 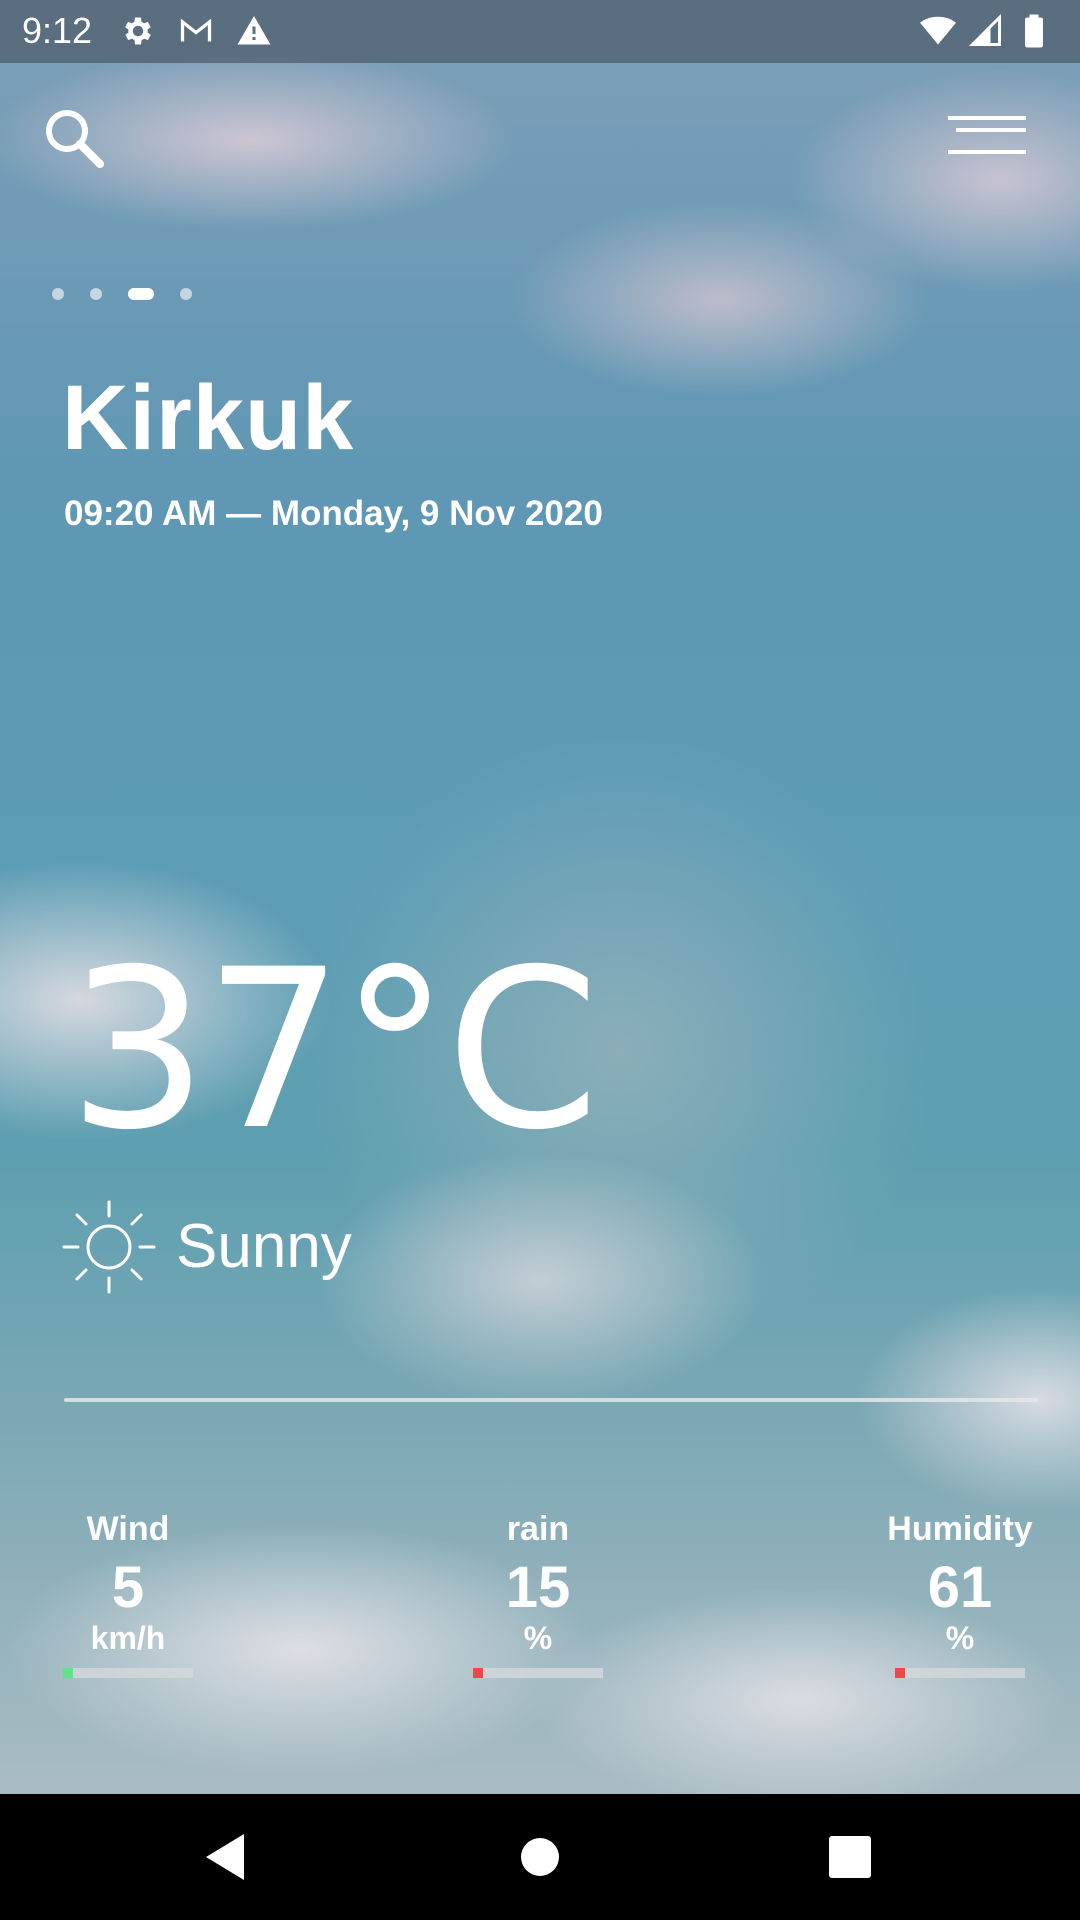 I want to click on metric-wind: Wind 5 km/h, so click(x=128, y=1594).